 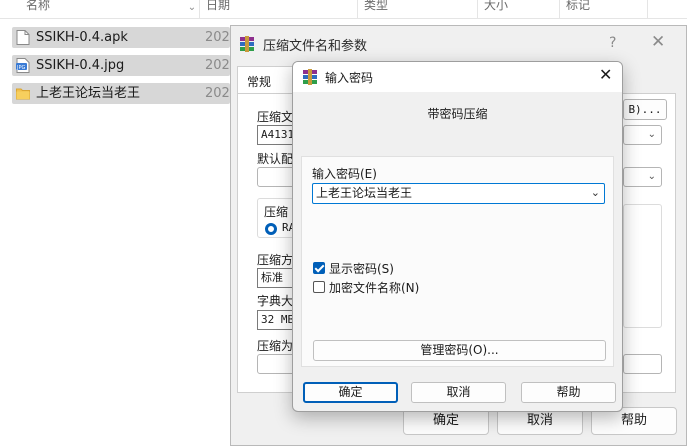 I want to click on sort-chevron-down-icon: ⌄, so click(x=192, y=8).